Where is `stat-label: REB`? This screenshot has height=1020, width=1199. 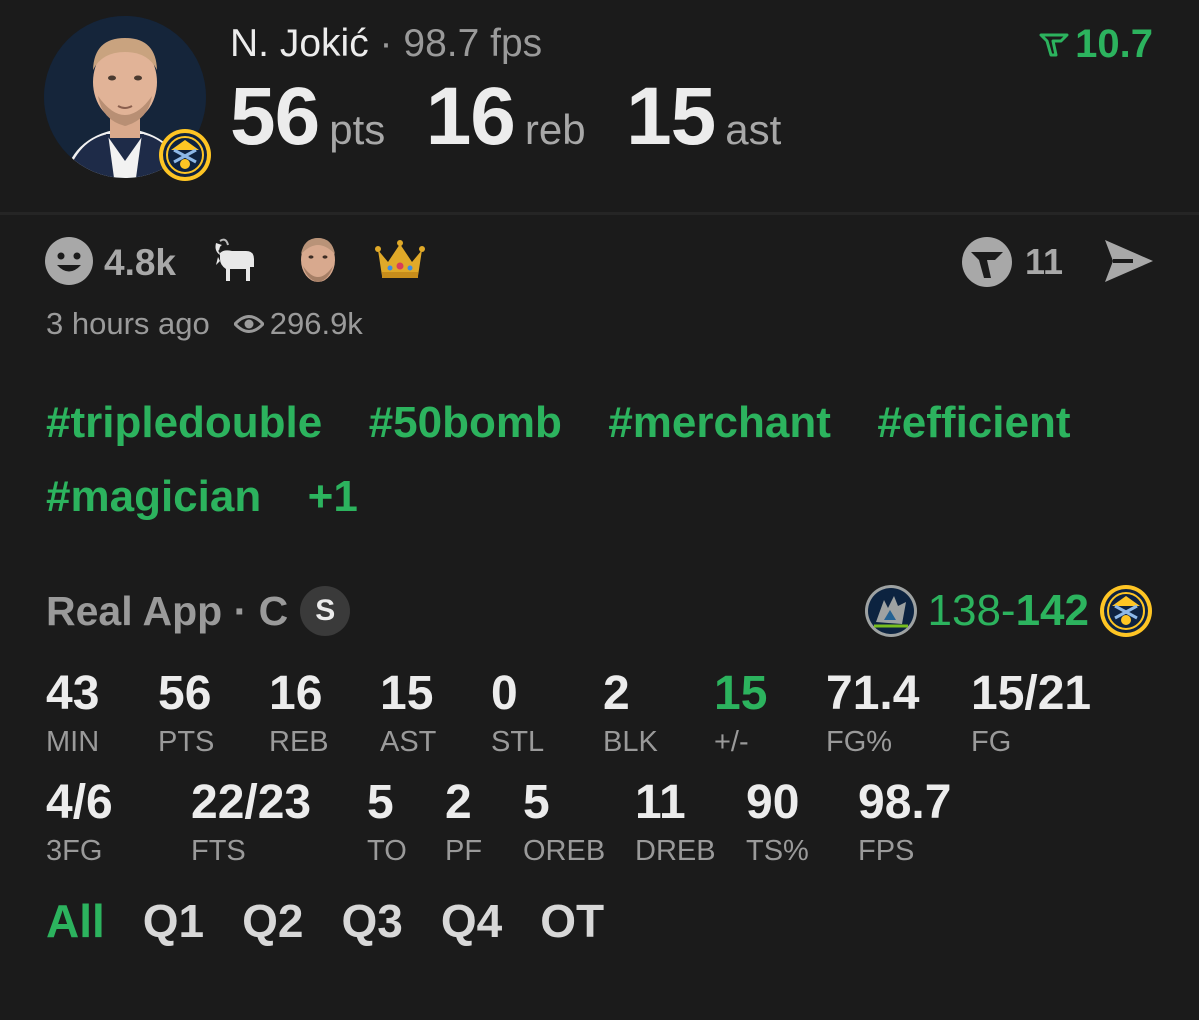 stat-label: REB is located at coordinates (299, 742).